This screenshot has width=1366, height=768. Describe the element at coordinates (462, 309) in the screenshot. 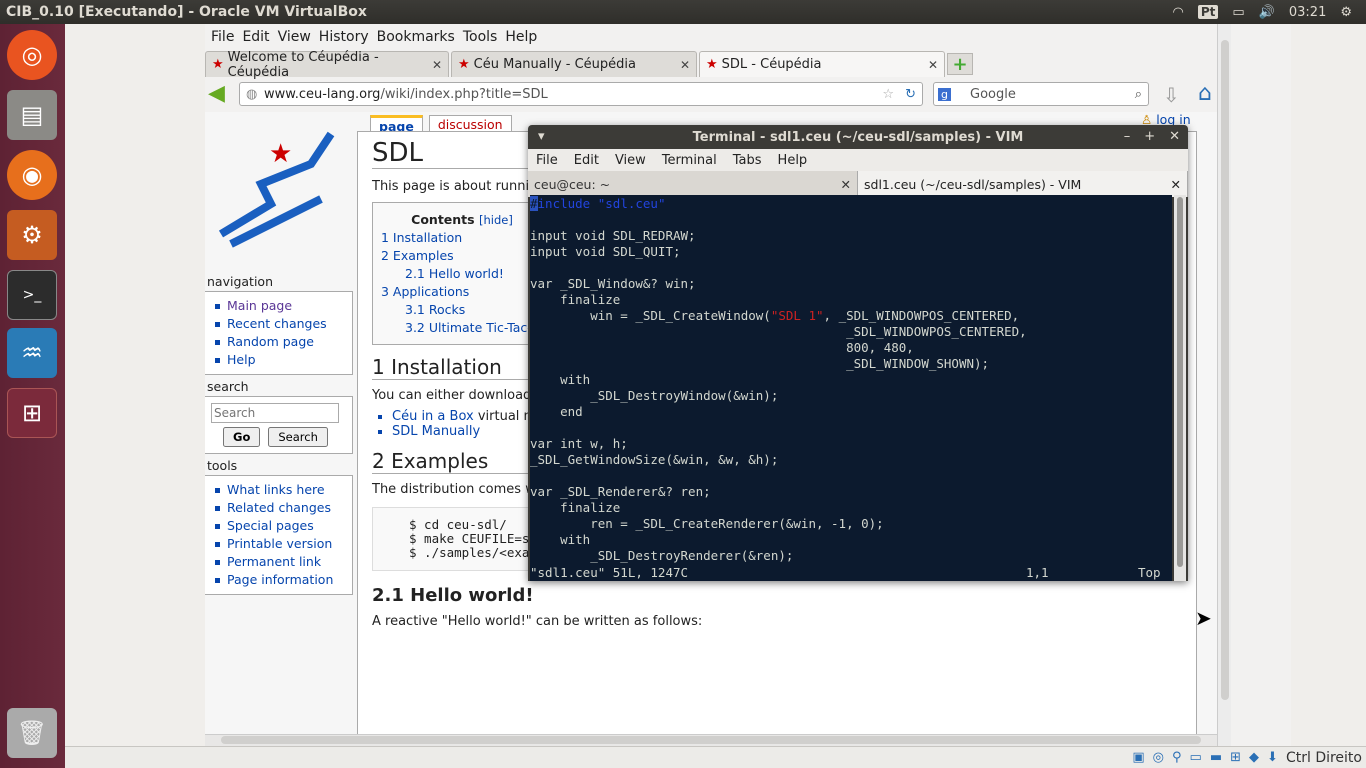

I see `toc-item: 3.1 Rocks` at that location.